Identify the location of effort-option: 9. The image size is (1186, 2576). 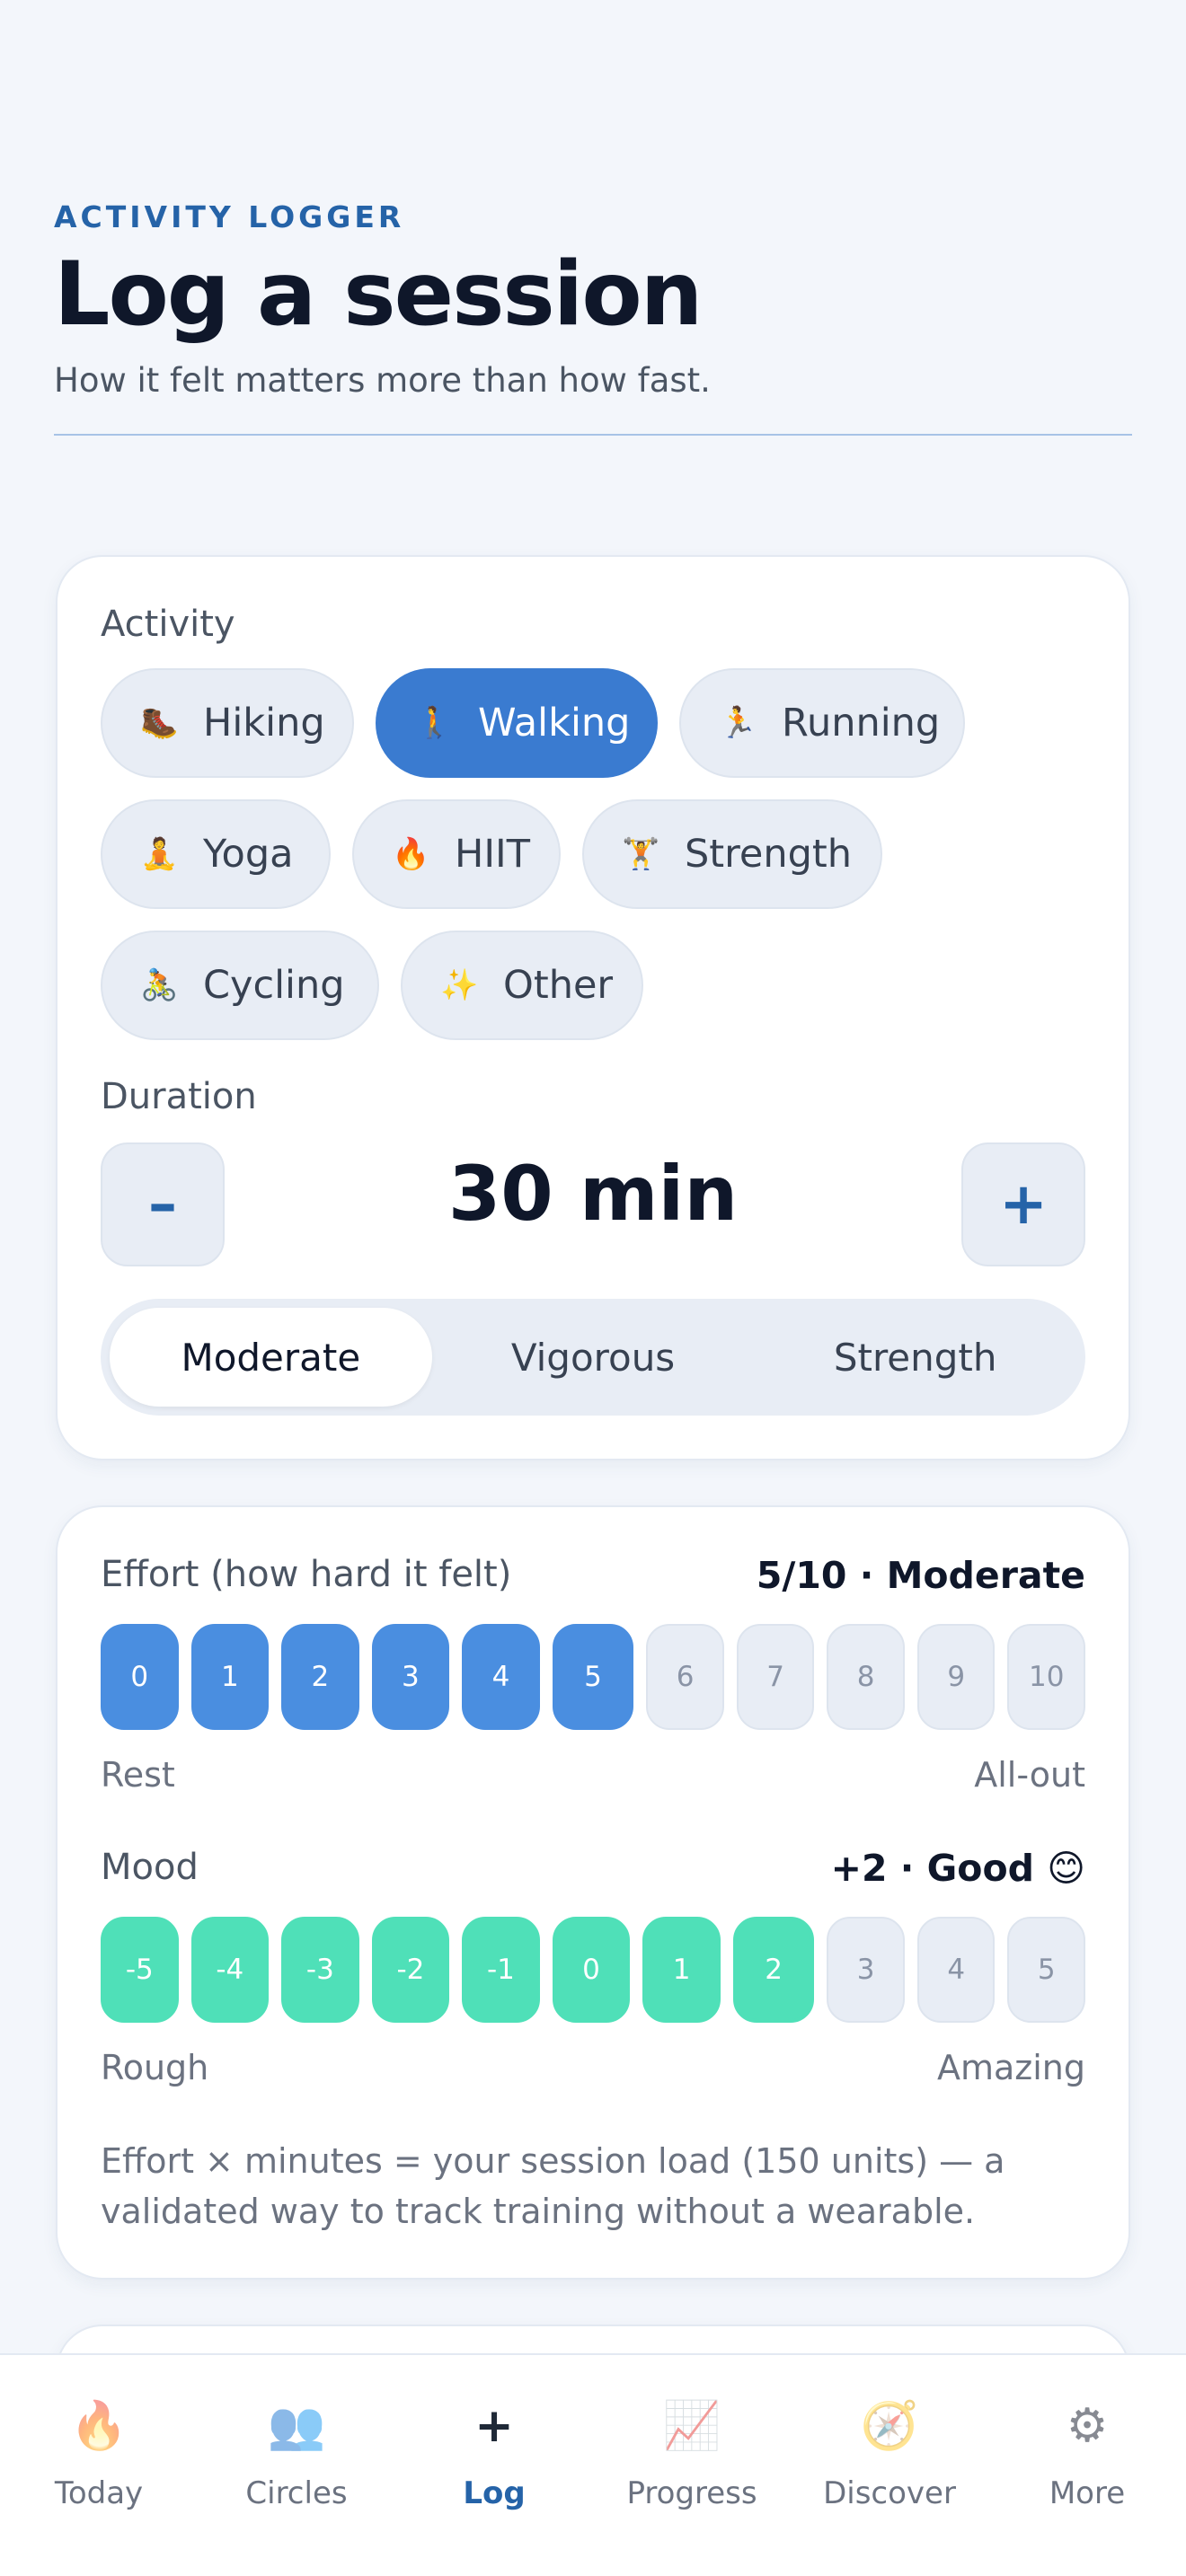
(956, 1677).